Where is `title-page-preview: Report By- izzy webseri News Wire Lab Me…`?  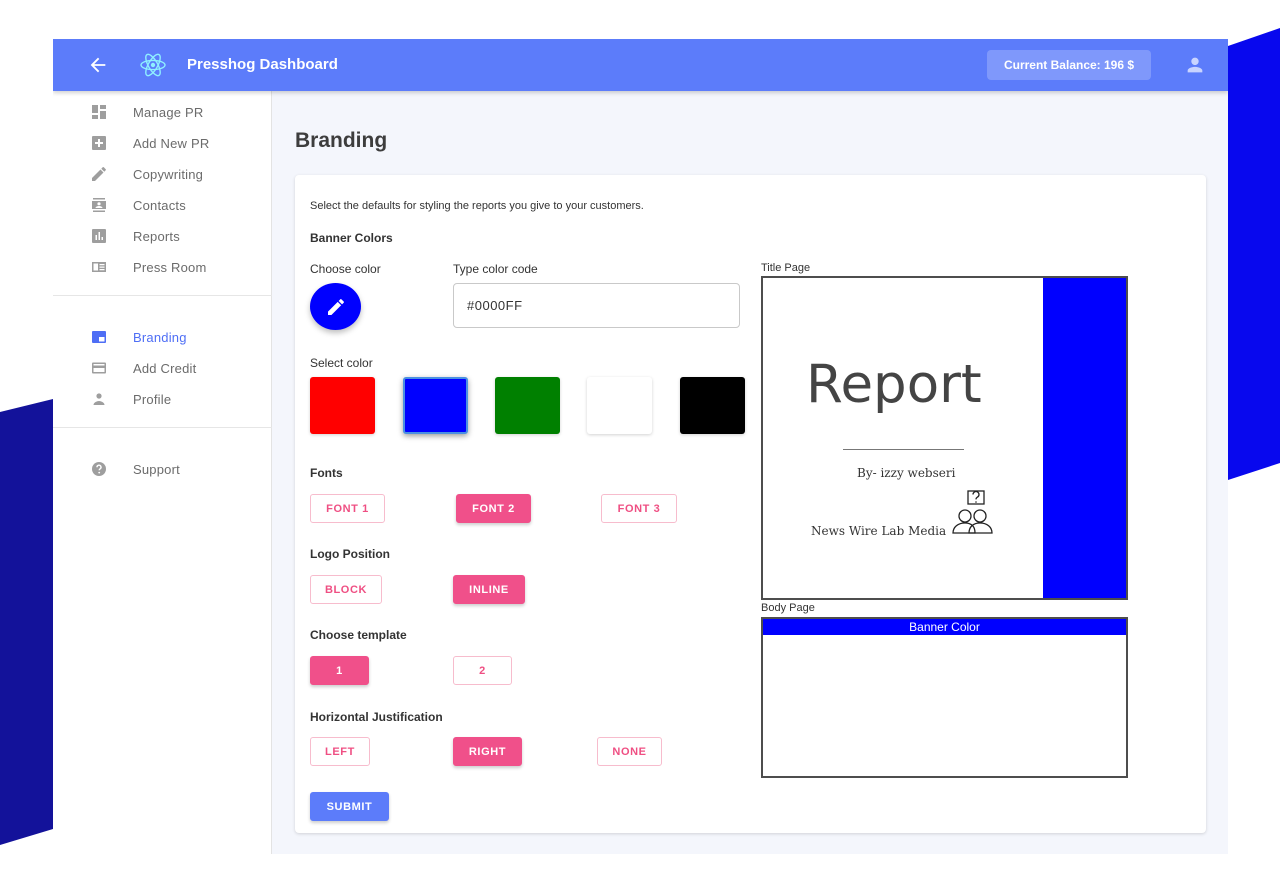 title-page-preview: Report By- izzy webseri News Wire Lab Me… is located at coordinates (944, 438).